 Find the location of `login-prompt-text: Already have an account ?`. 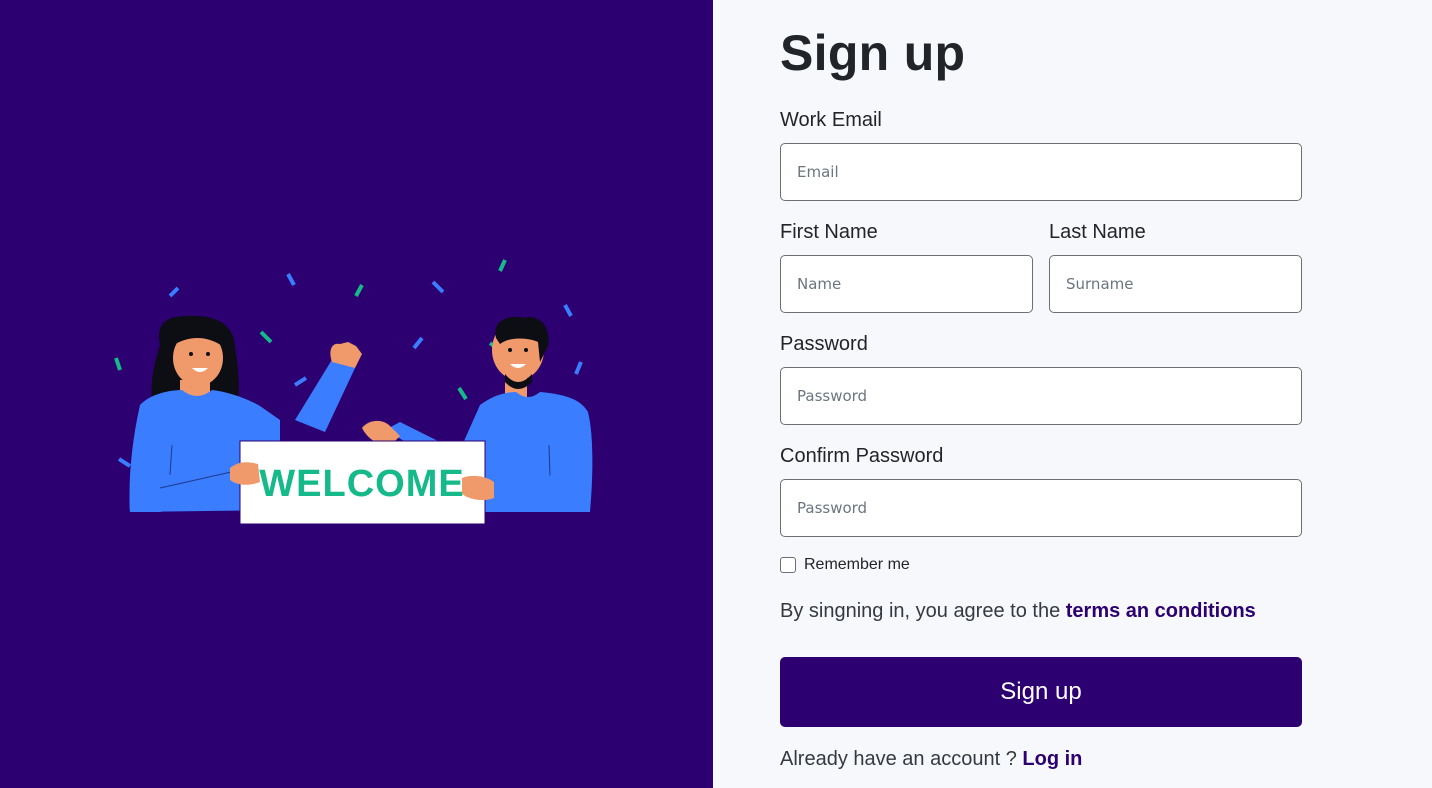

login-prompt-text: Already have an account ? is located at coordinates (901, 759).